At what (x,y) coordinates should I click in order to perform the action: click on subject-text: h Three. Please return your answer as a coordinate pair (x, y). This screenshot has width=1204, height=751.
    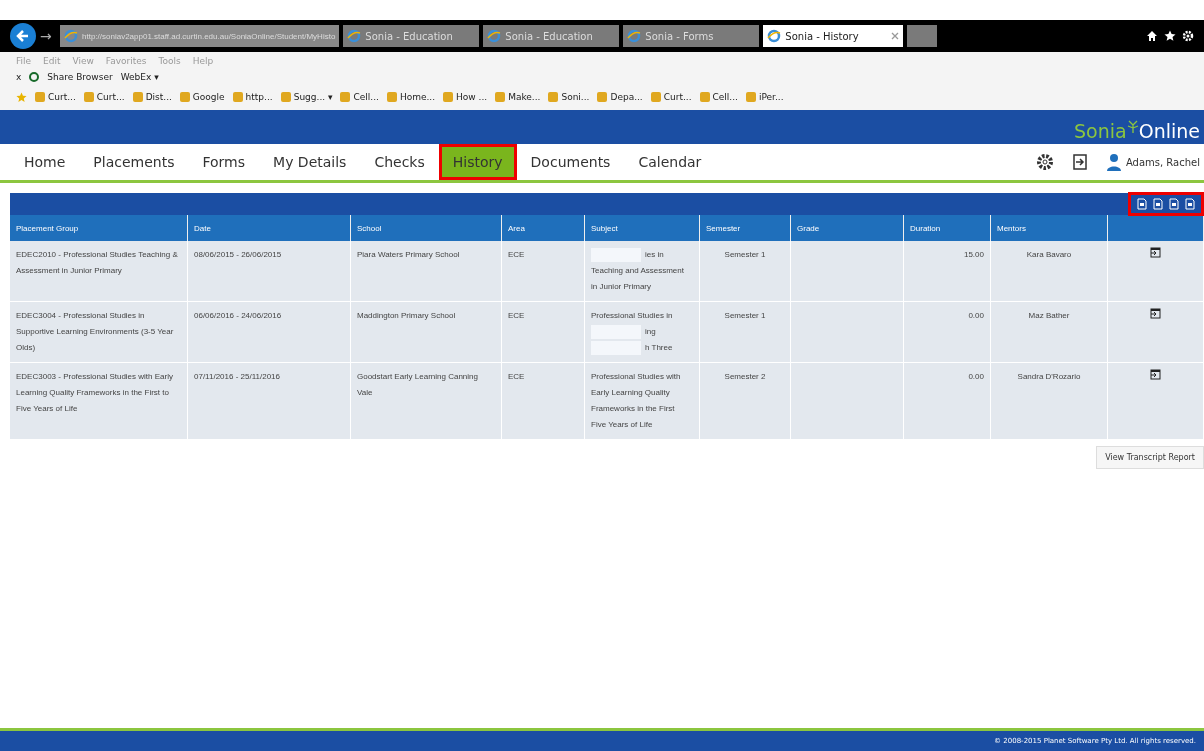
    Looking at the image, I should click on (659, 348).